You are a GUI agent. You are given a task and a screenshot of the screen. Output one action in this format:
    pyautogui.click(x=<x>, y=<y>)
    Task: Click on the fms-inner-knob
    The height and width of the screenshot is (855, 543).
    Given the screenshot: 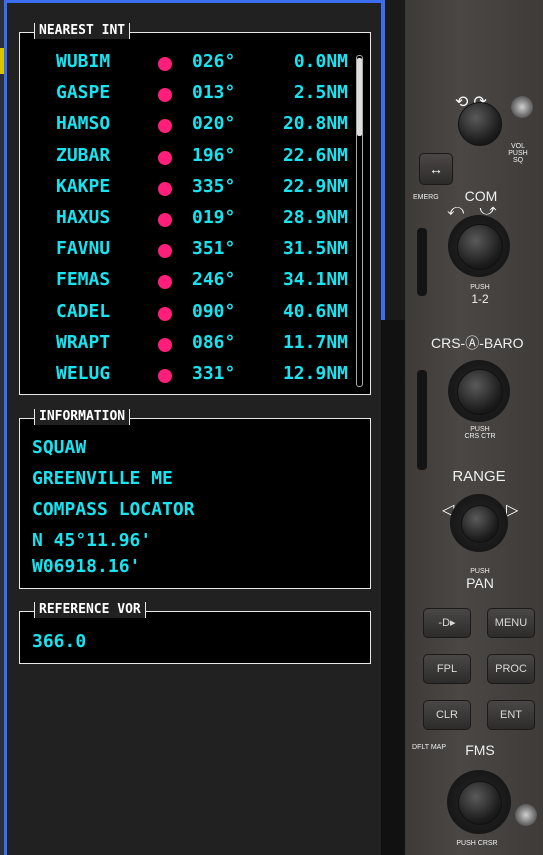 What is the action you would take?
    pyautogui.click(x=480, y=803)
    